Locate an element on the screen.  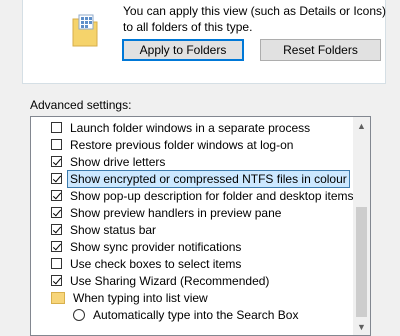
reset-folders-label: Reset Folders is located at coordinates (320, 50).